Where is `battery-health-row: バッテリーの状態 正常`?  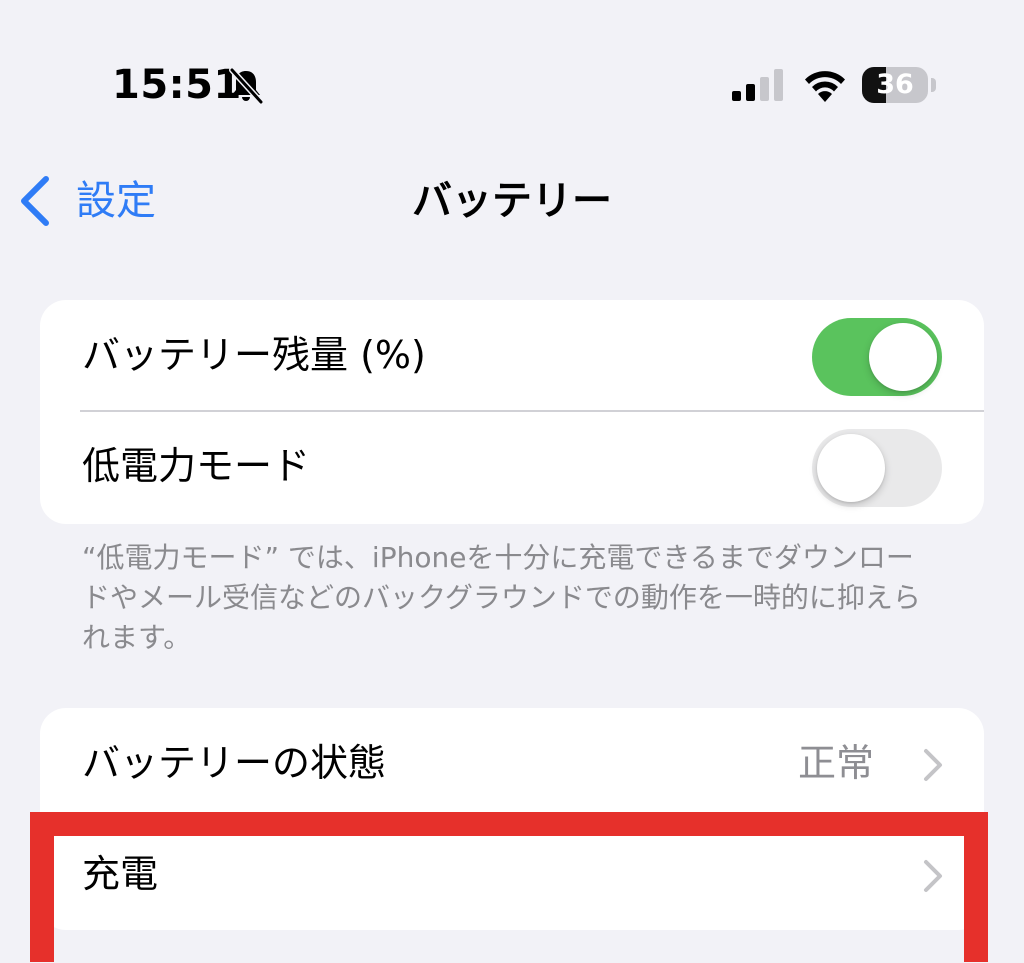 battery-health-row: バッテリーの状態 正常 is located at coordinates (512, 764).